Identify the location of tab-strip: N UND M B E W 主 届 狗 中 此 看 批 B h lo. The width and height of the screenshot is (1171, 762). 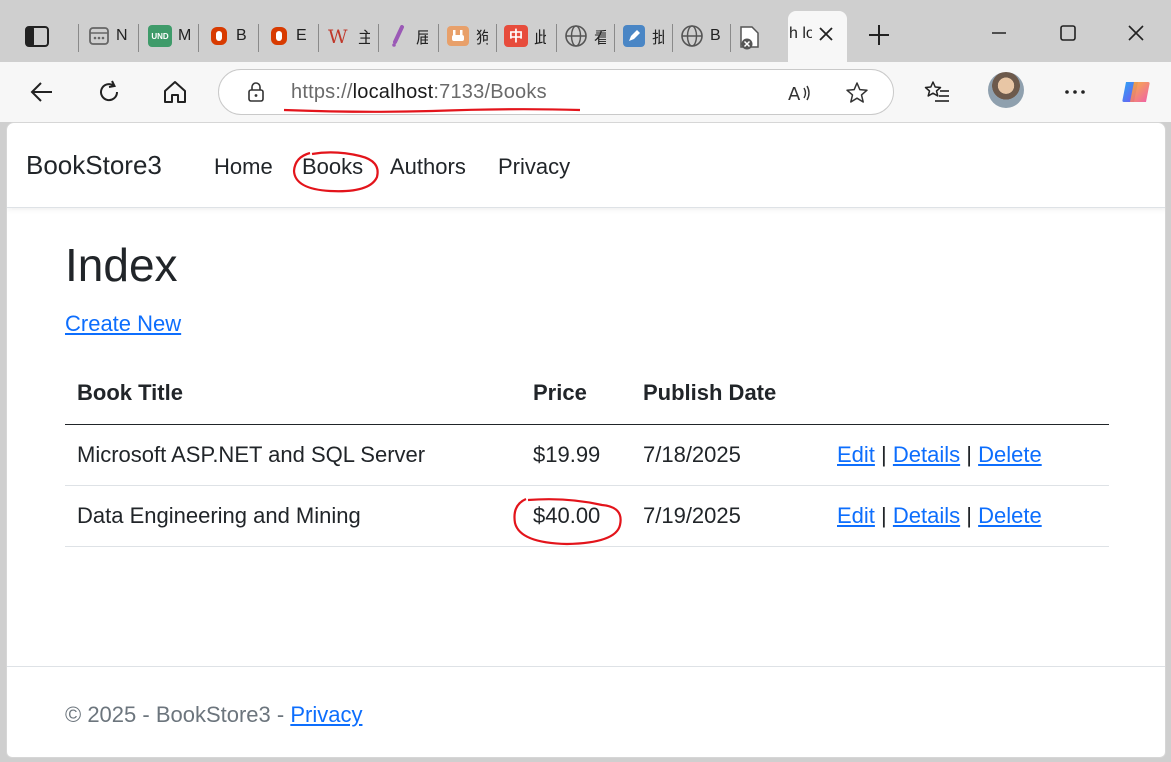
(585, 31).